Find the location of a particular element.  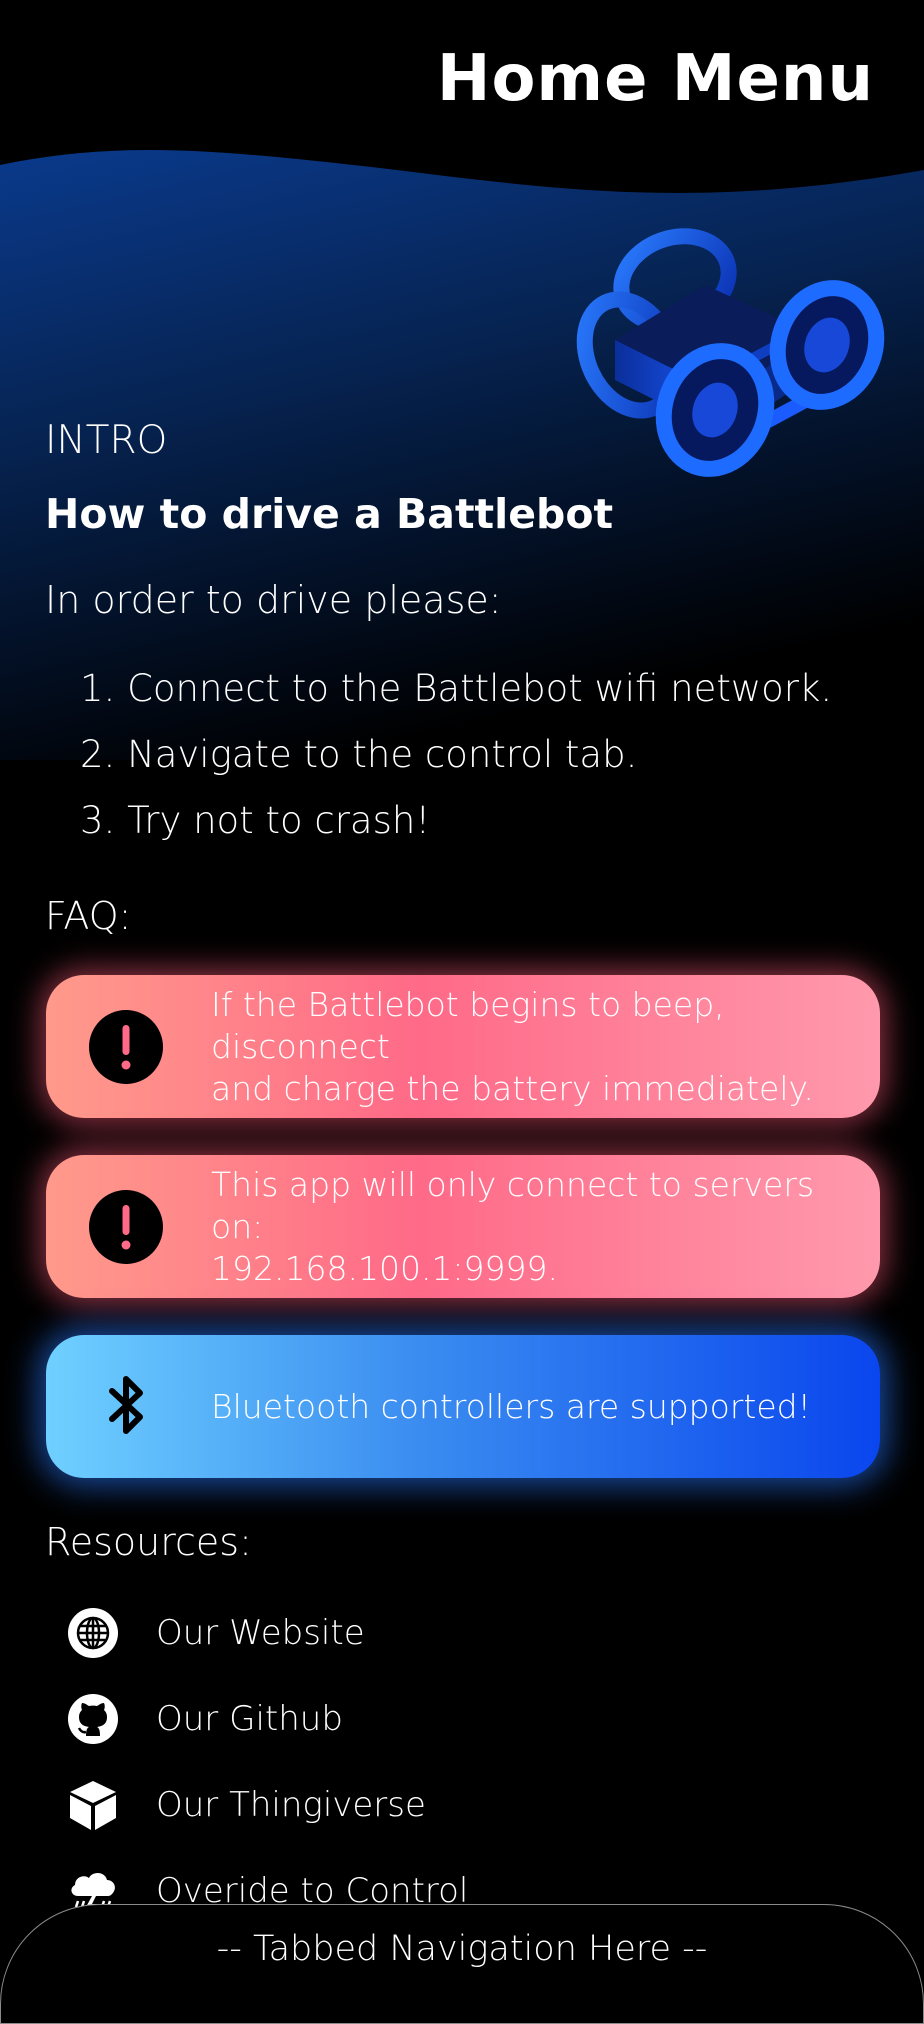

faq-card-line: and charge the battery immediately. is located at coordinates (512, 1088).